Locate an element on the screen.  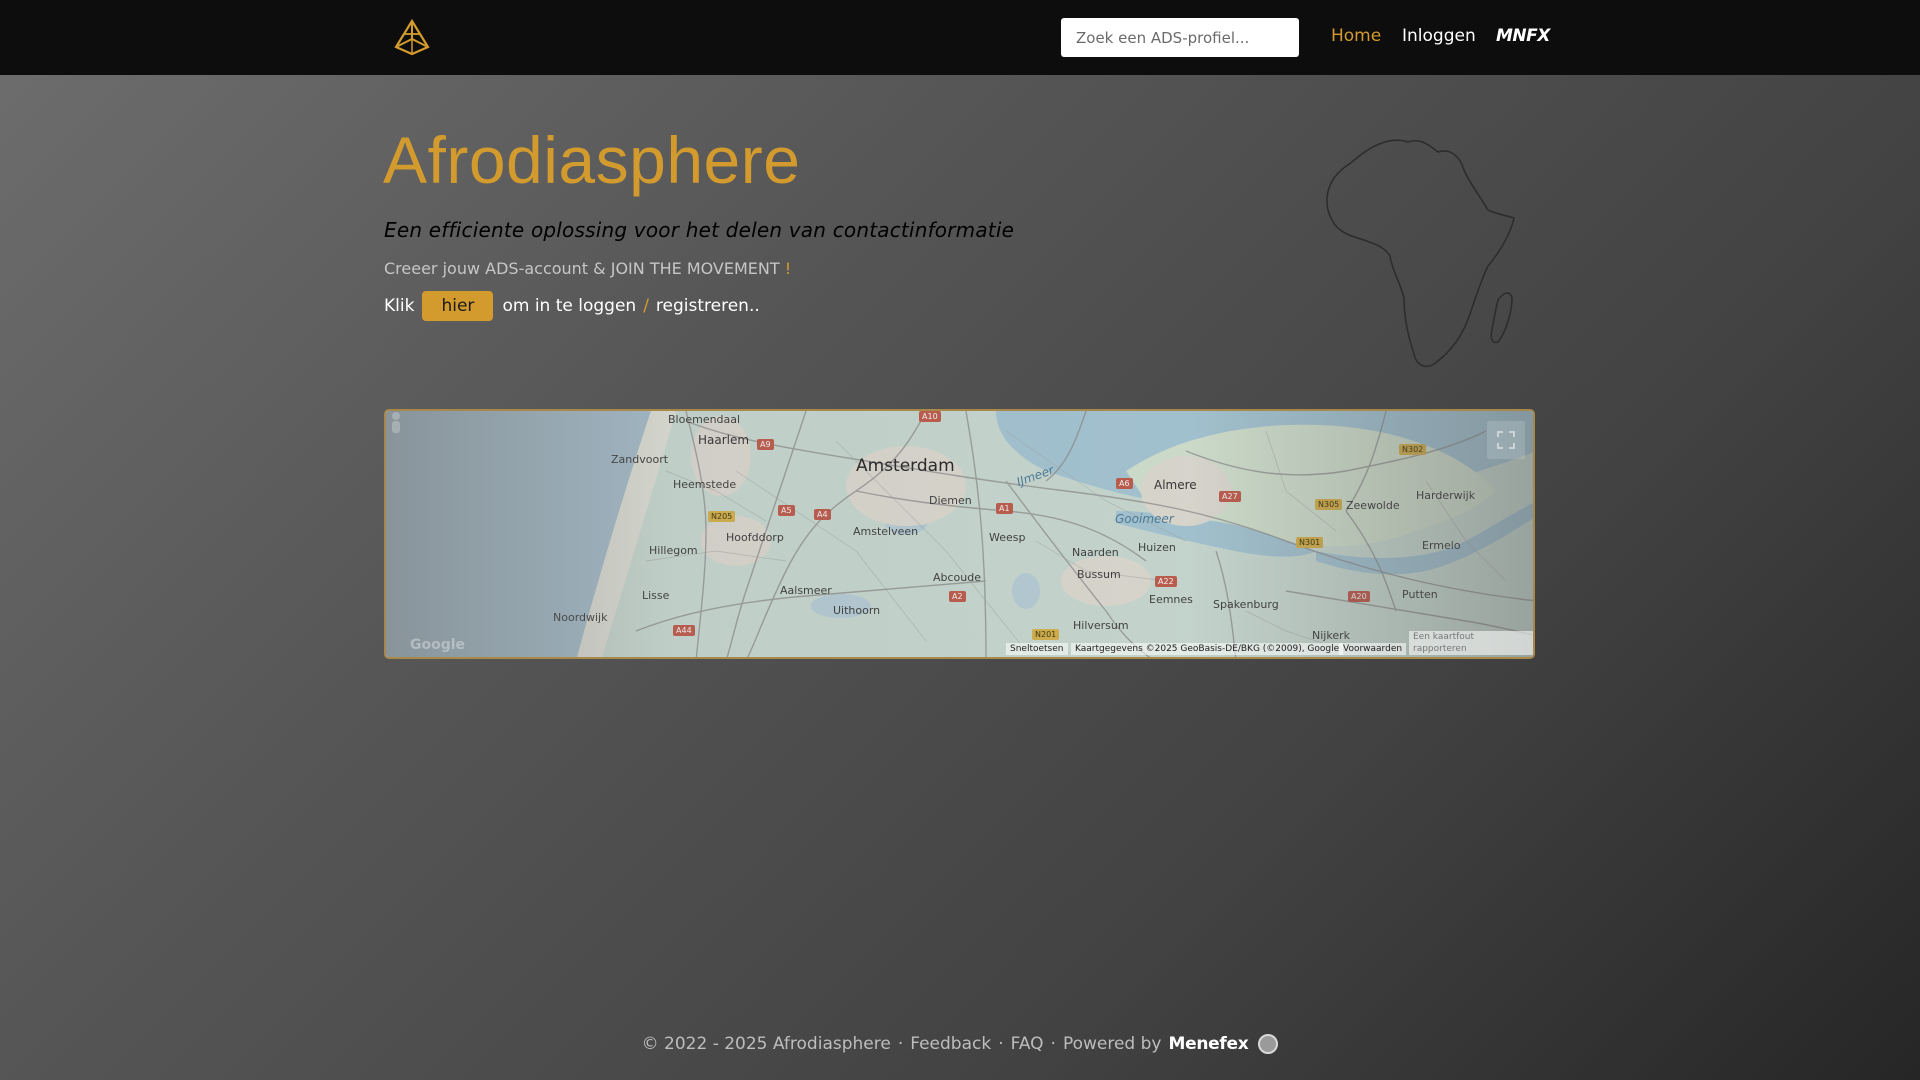
fullscreen-button is located at coordinates (1506, 440).